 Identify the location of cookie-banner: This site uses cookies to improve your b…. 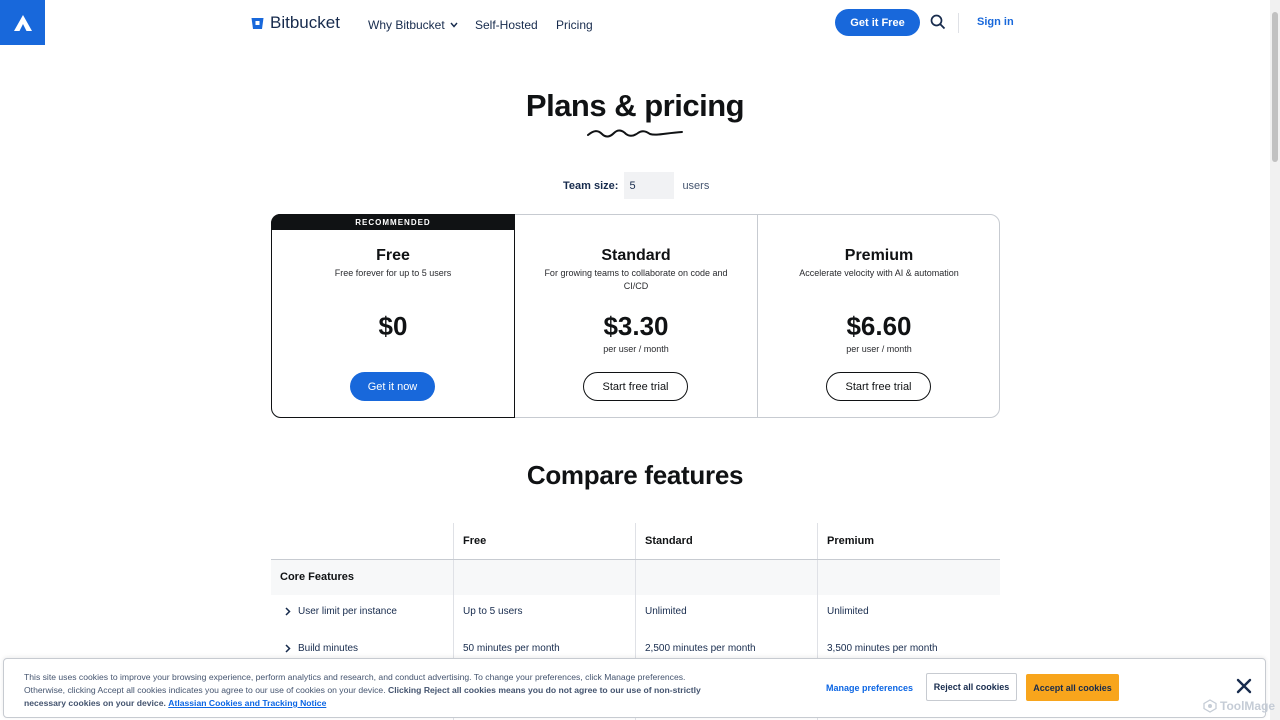
(634, 688).